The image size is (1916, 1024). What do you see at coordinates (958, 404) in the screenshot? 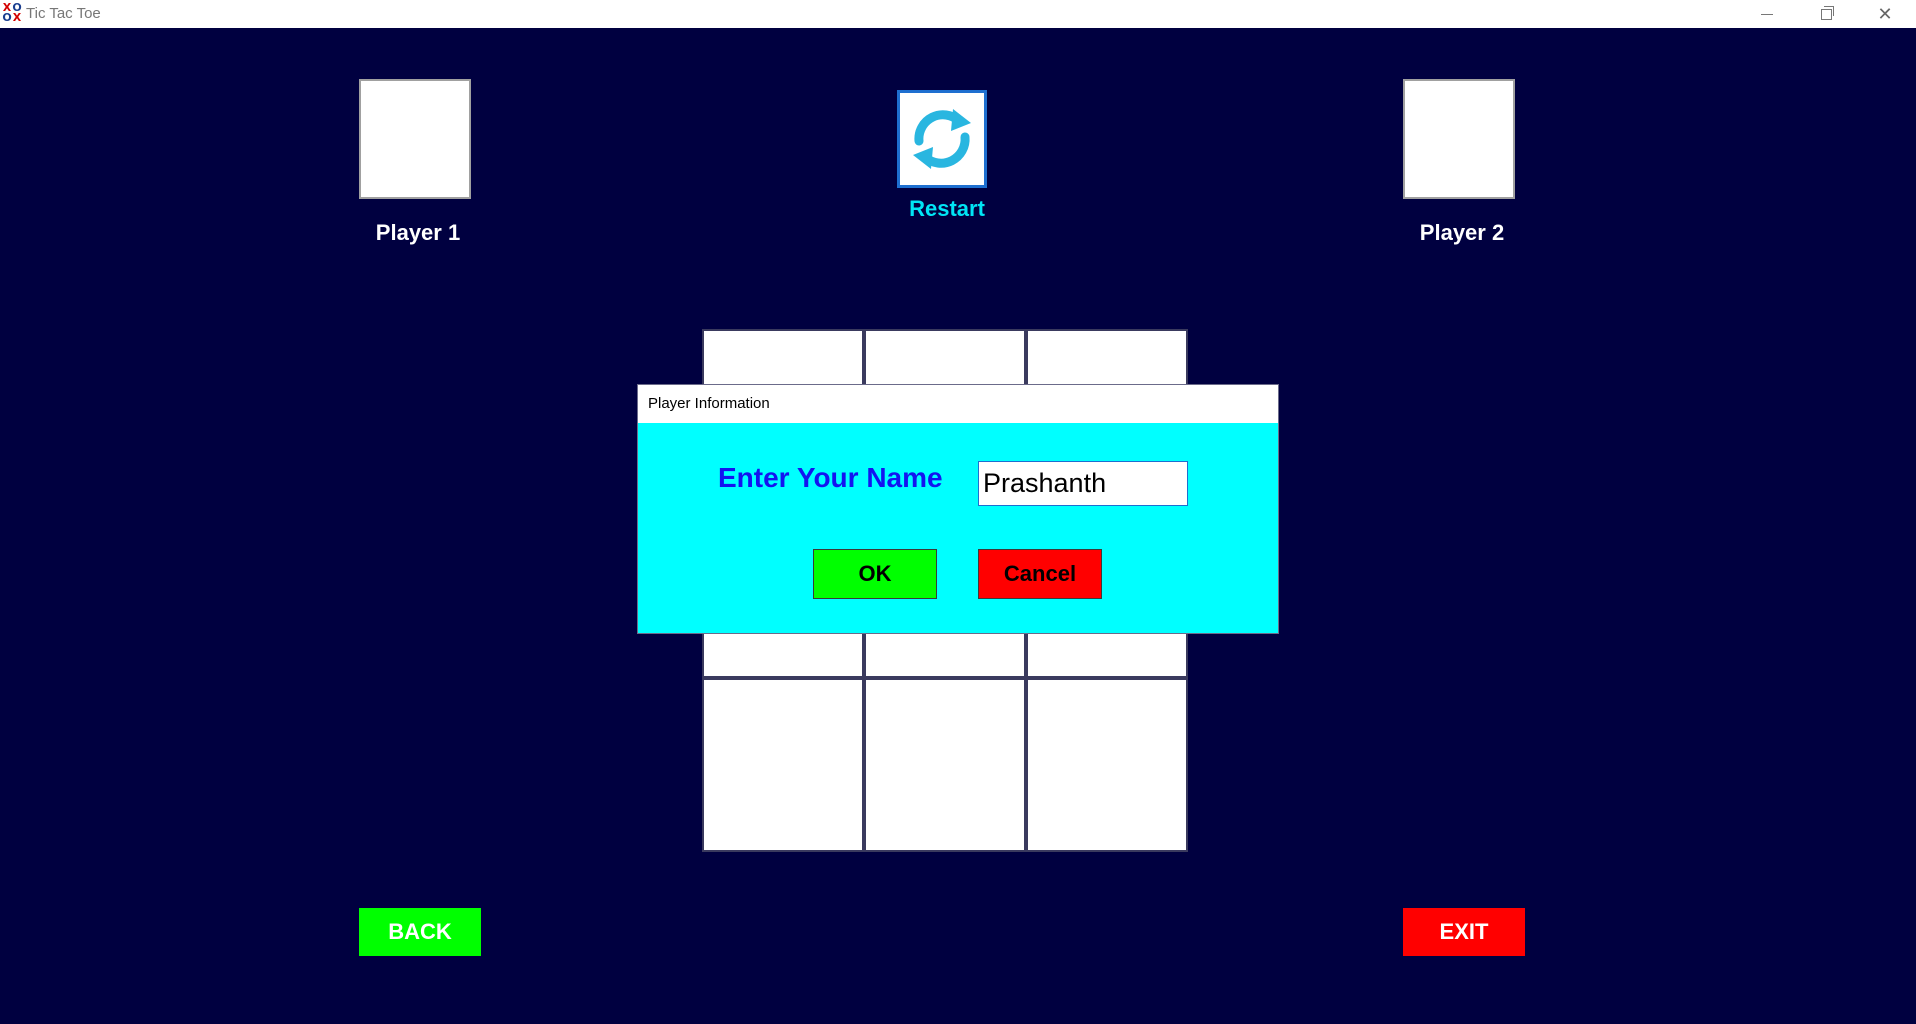
I see `dialog-titlebar: Player Information` at bounding box center [958, 404].